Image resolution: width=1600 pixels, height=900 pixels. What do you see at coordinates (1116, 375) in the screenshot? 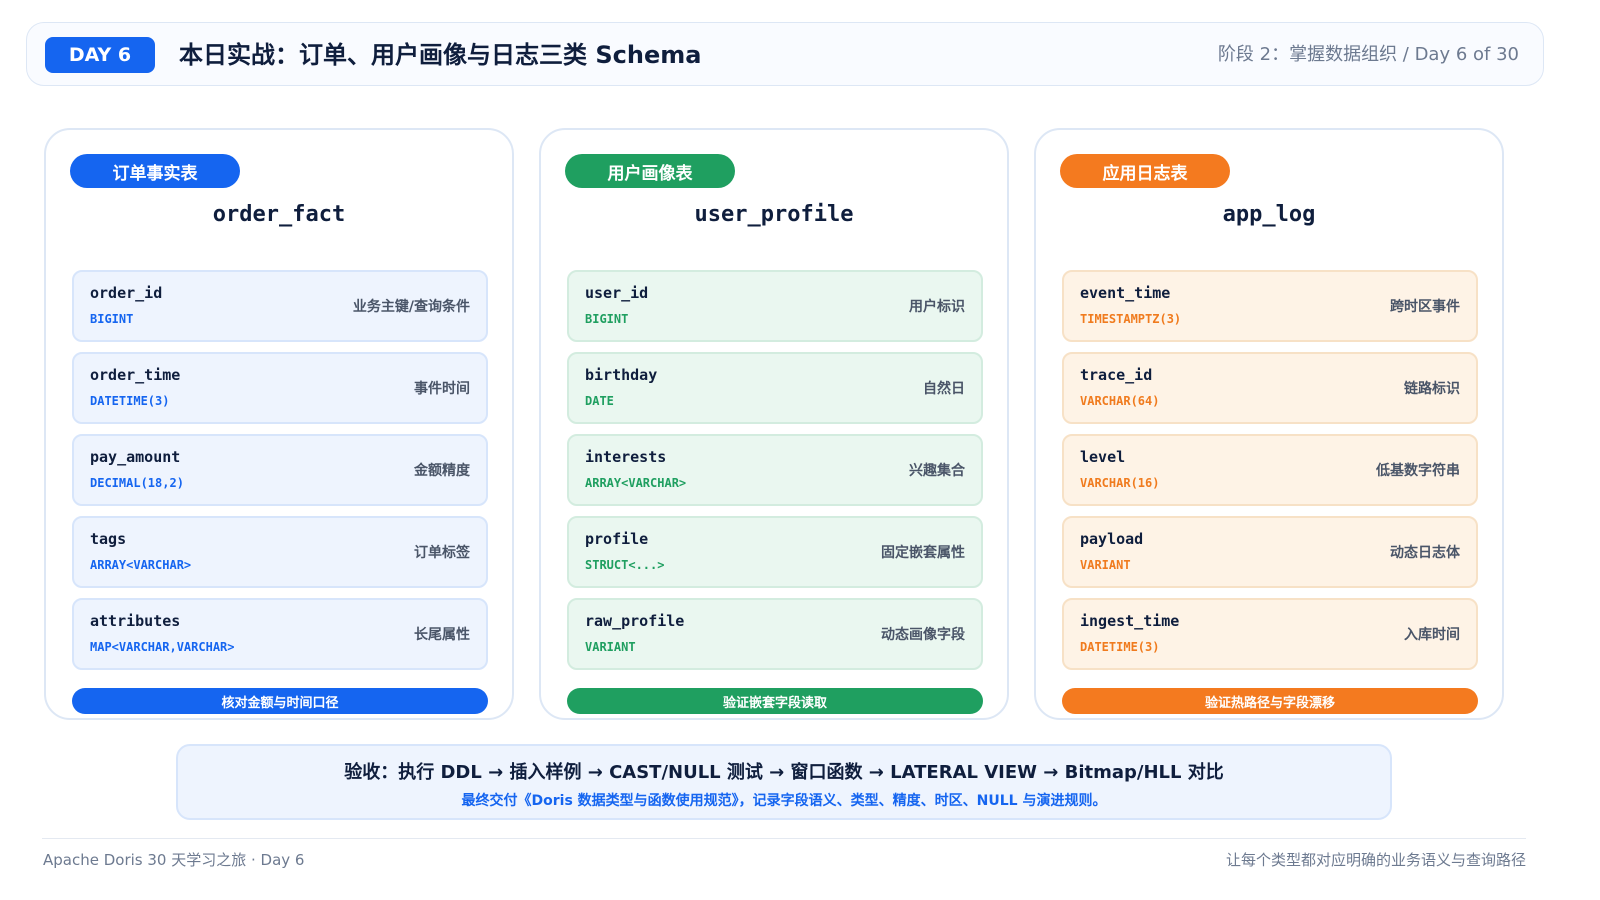
I see `field-name: trace_id` at bounding box center [1116, 375].